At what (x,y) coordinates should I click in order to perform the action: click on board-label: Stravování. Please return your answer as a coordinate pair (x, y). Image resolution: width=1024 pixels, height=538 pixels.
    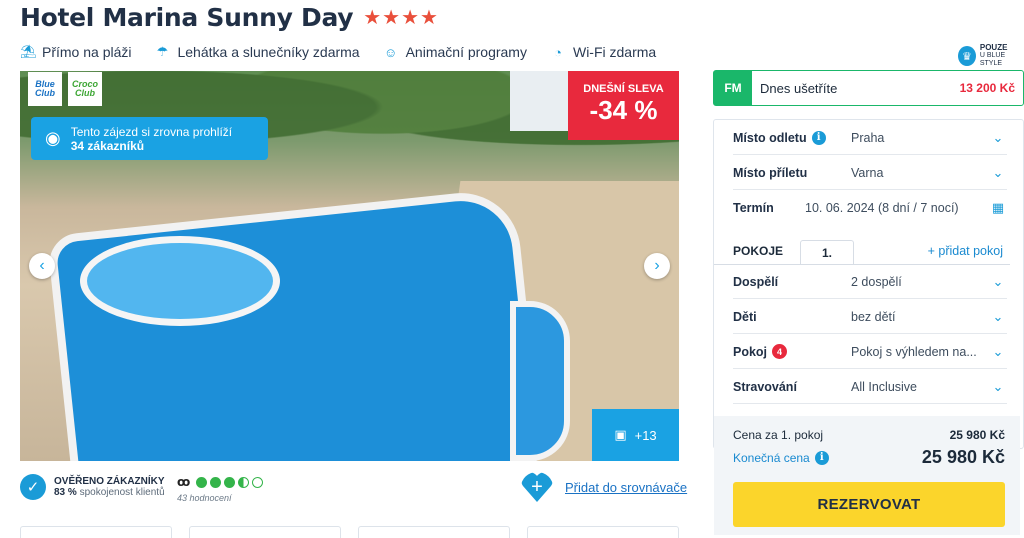
    Looking at the image, I should click on (765, 386).